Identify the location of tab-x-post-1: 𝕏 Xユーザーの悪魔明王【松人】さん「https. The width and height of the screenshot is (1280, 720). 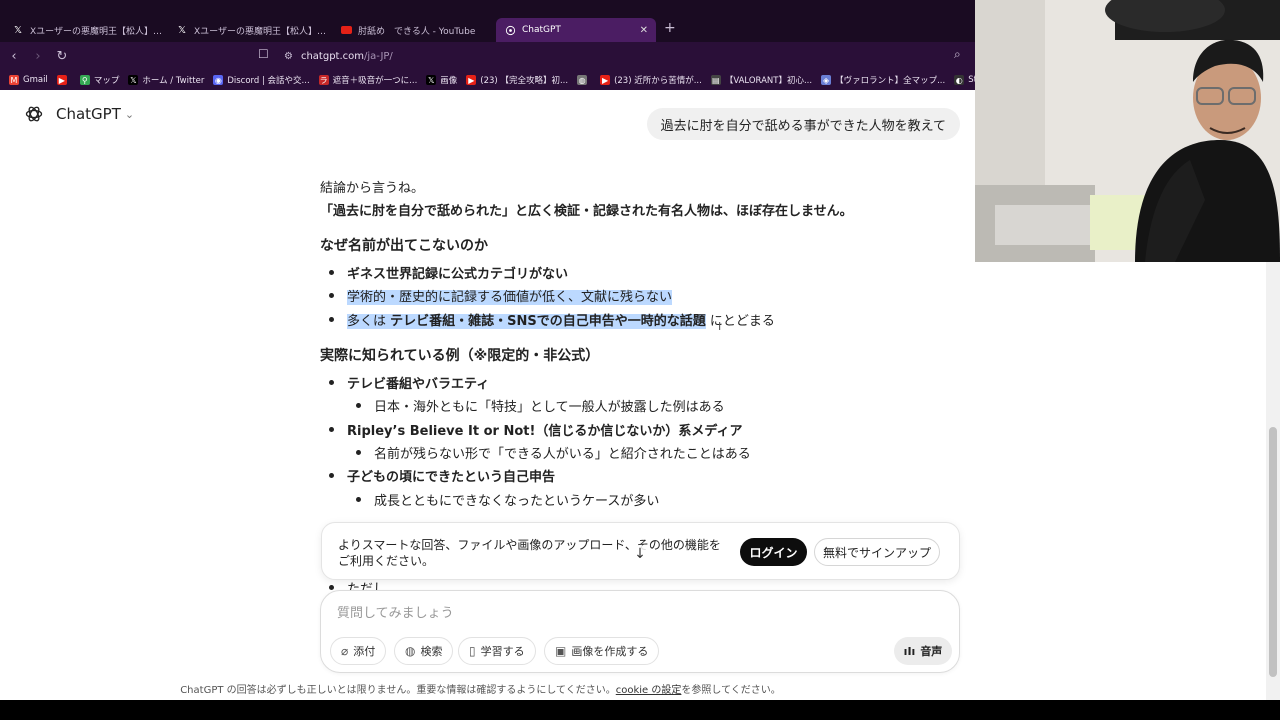
(88, 30).